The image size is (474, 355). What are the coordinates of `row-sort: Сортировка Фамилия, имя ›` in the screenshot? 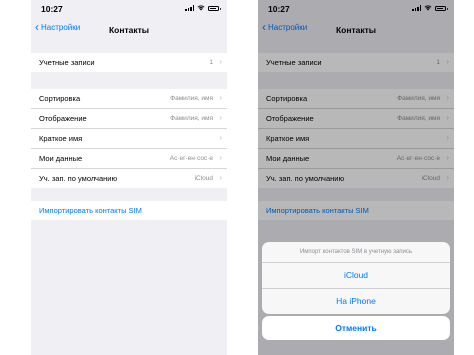 It's located at (129, 99).